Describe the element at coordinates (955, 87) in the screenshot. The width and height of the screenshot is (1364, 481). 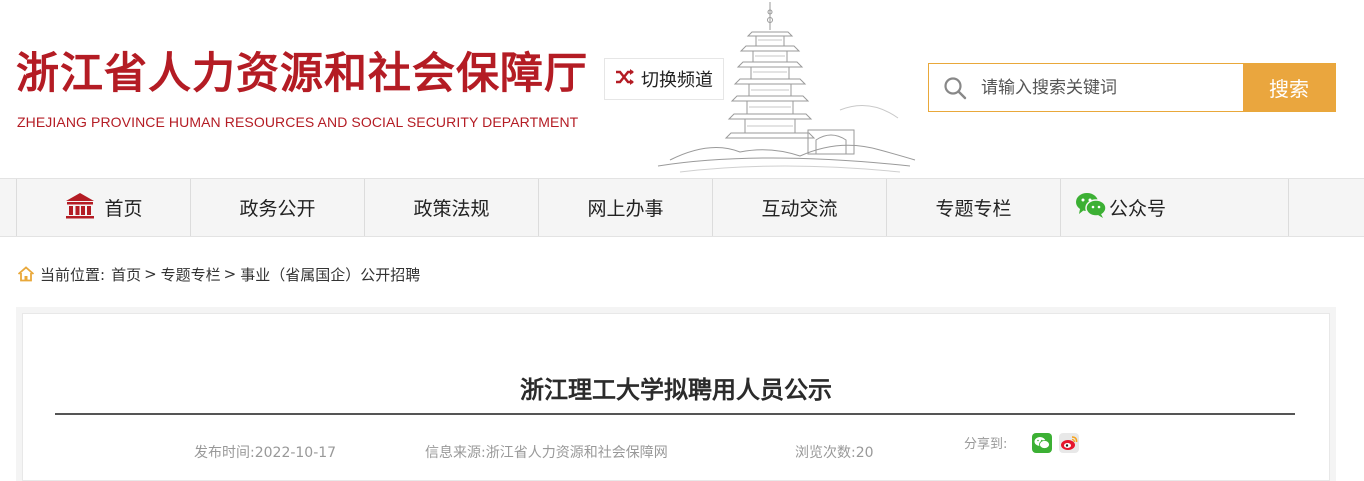
I see `search-icon` at that location.